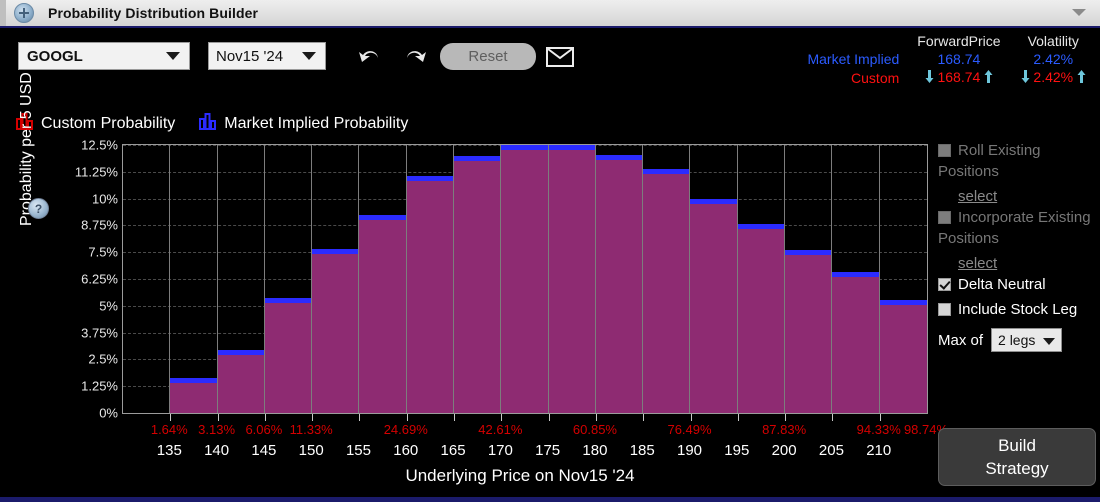 The image size is (1100, 502). What do you see at coordinates (959, 41) in the screenshot?
I see `stats-header-forward-price: ForwardPrice` at bounding box center [959, 41].